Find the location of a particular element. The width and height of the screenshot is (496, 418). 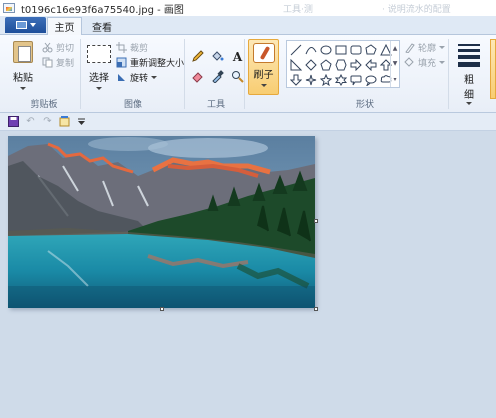

five-point-star-shape-icon is located at coordinates (326, 80).